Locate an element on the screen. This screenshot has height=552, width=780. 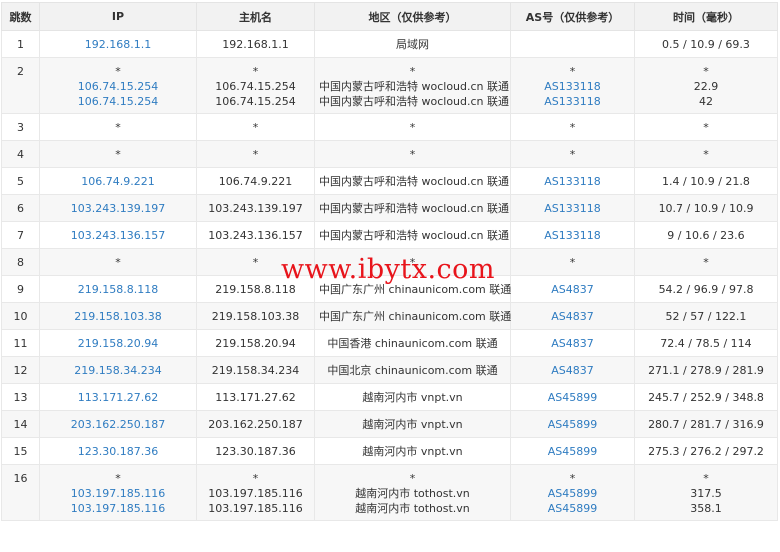
ip-value-link: 219.158.8.118 is located at coordinates (118, 289).